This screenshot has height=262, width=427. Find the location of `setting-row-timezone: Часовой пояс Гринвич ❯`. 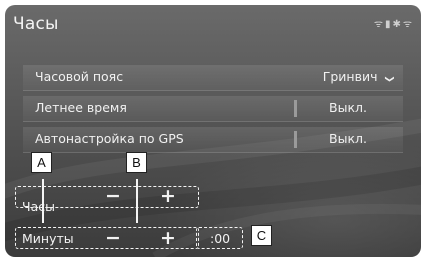

setting-row-timezone: Часовой пояс Гринвич ❯ is located at coordinates (213, 78).